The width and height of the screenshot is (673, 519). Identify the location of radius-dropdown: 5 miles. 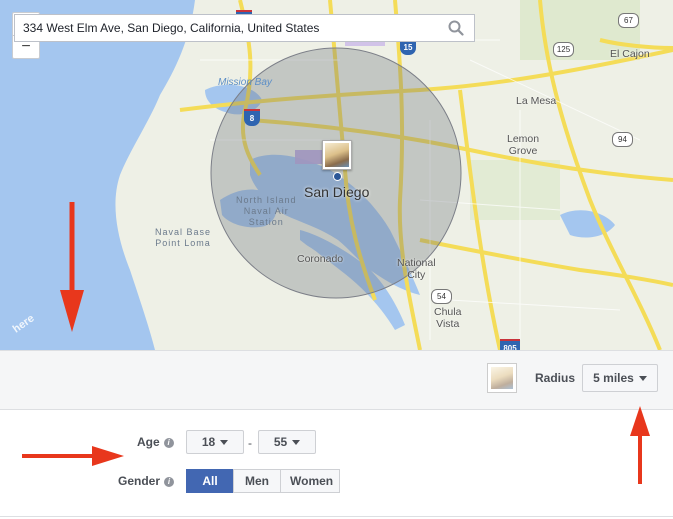
(620, 378).